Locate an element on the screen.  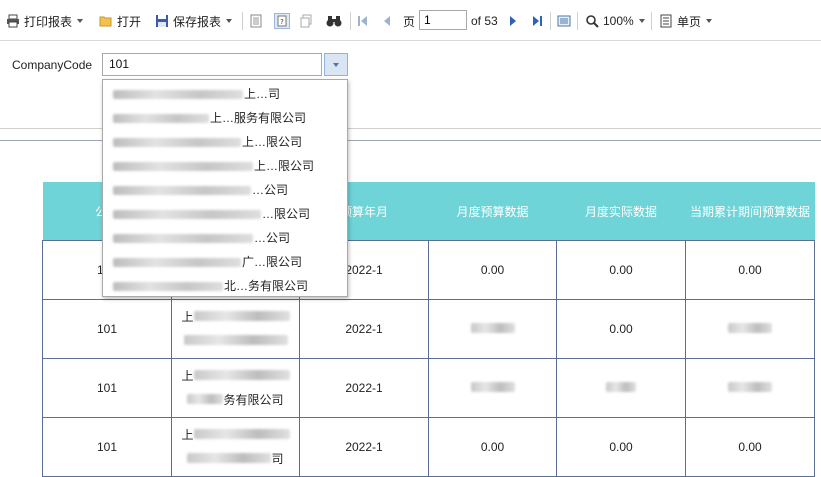
page-label: 页 is located at coordinates (409, 21).